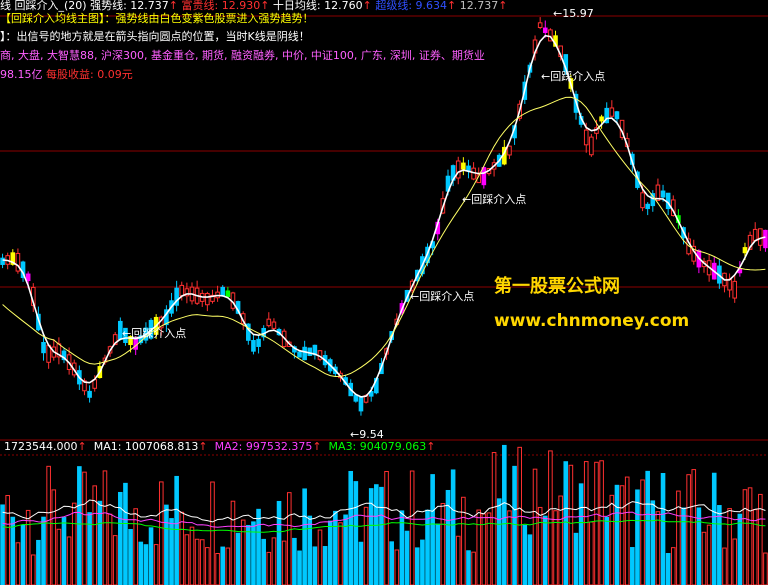 Image resolution: width=768 pixels, height=585 pixels. Describe the element at coordinates (21, 74) in the screenshot. I see `market-cap: 98.15亿` at that location.